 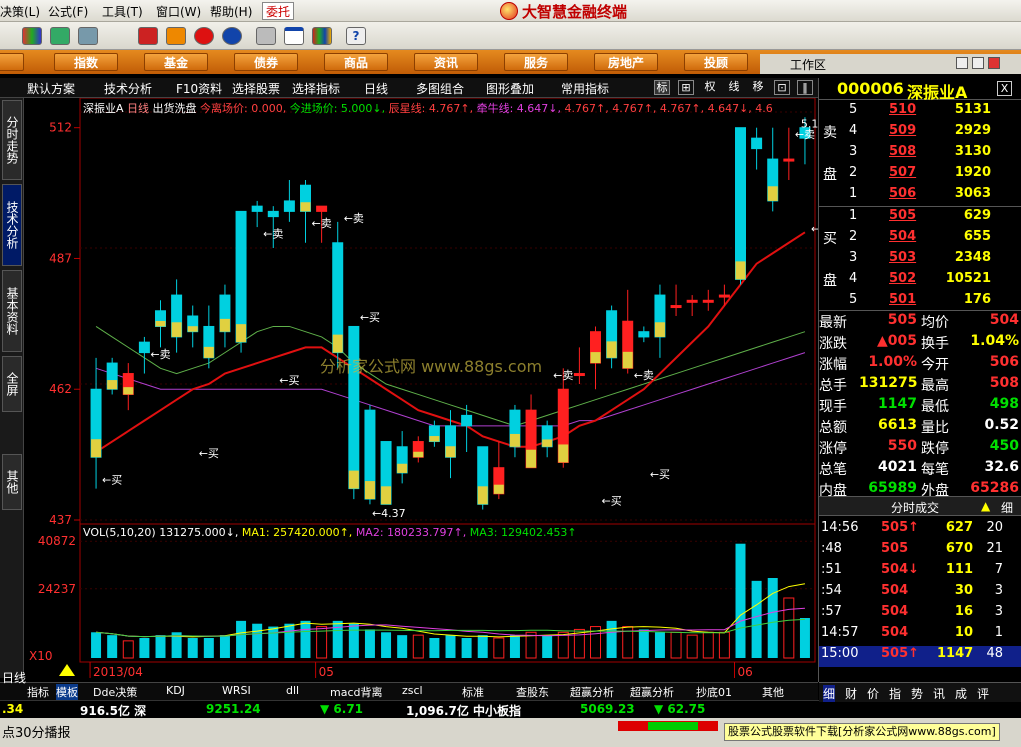 I want to click on select-stock-button: 选择股票, so click(x=256, y=88).